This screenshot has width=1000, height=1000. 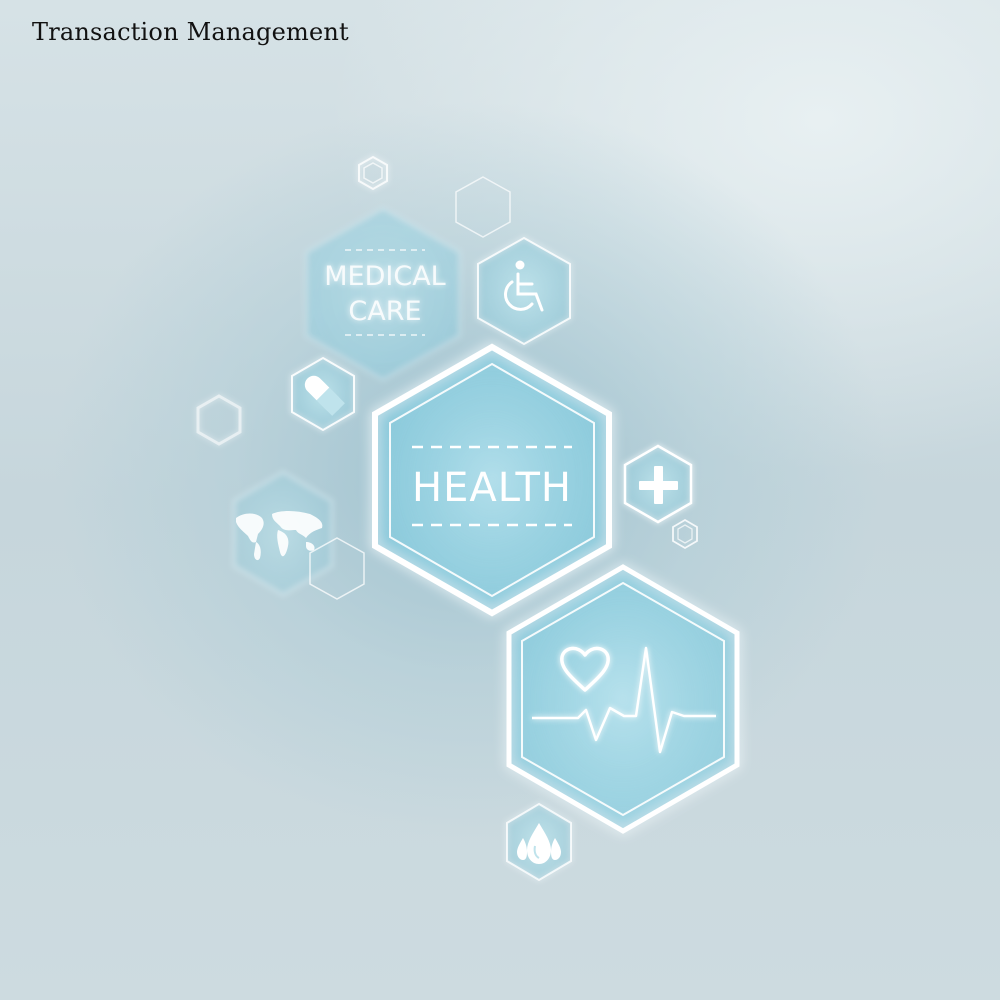 What do you see at coordinates (384, 311) in the screenshot?
I see `care-label: CARE` at bounding box center [384, 311].